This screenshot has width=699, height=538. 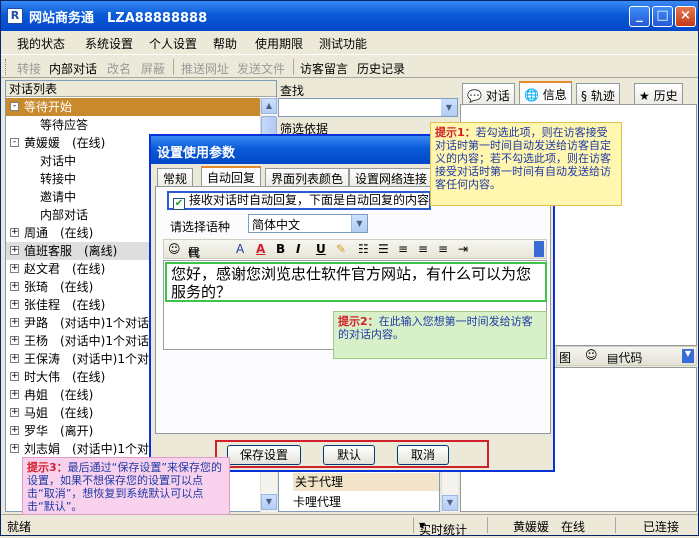 What do you see at coordinates (307, 177) in the screenshot?
I see `tab-list-colors: 界面列表颜色` at bounding box center [307, 177].